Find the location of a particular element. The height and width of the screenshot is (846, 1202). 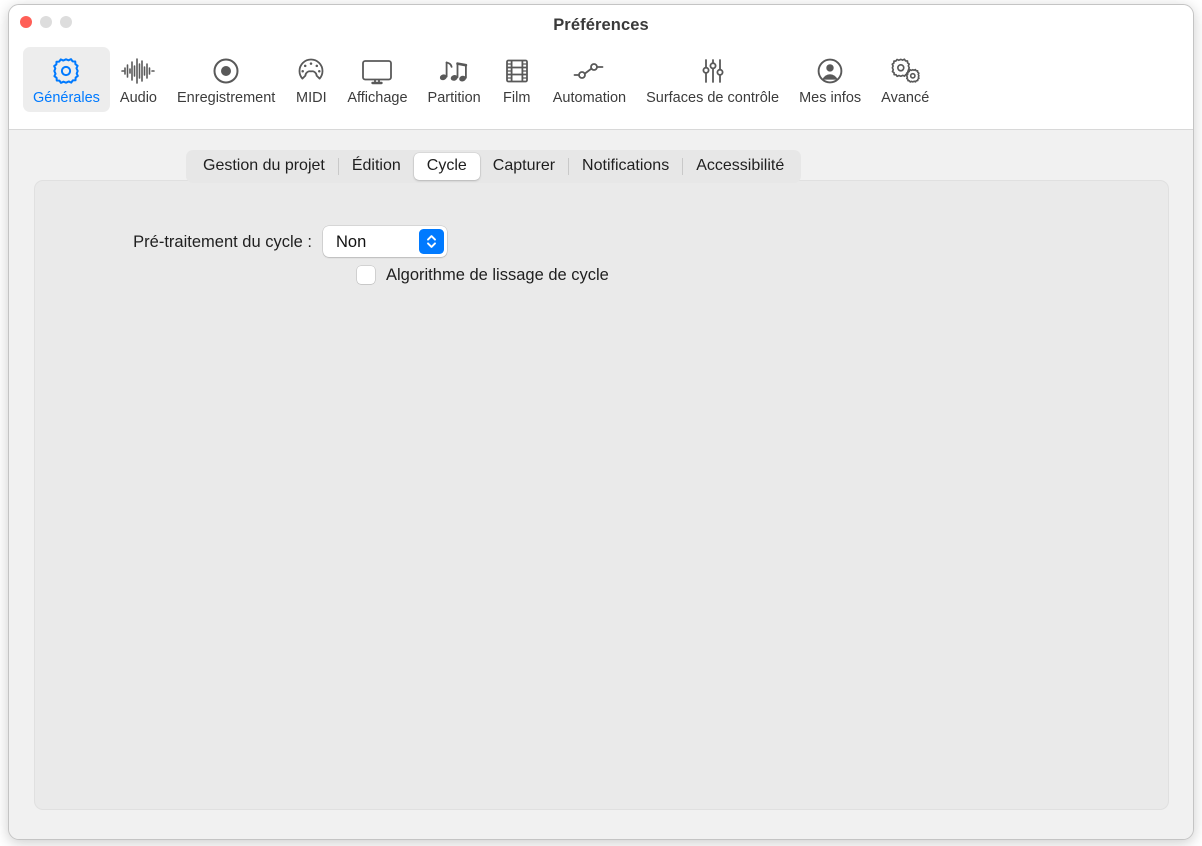

toolbar-item-generales: Générales is located at coordinates (66, 79).